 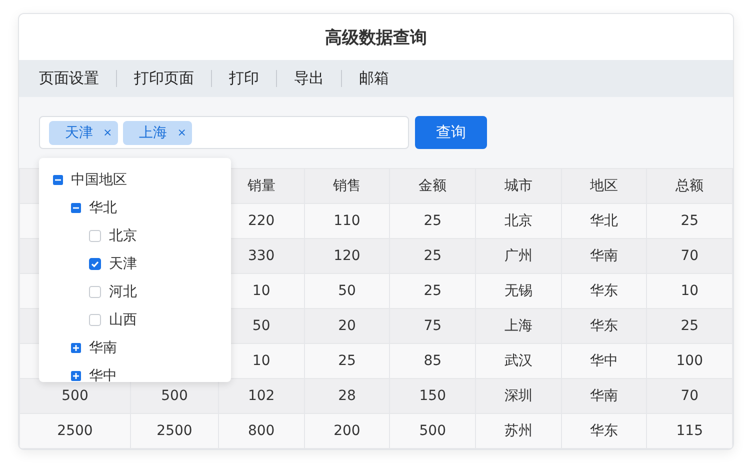 I want to click on table-cell: 800, so click(x=261, y=431).